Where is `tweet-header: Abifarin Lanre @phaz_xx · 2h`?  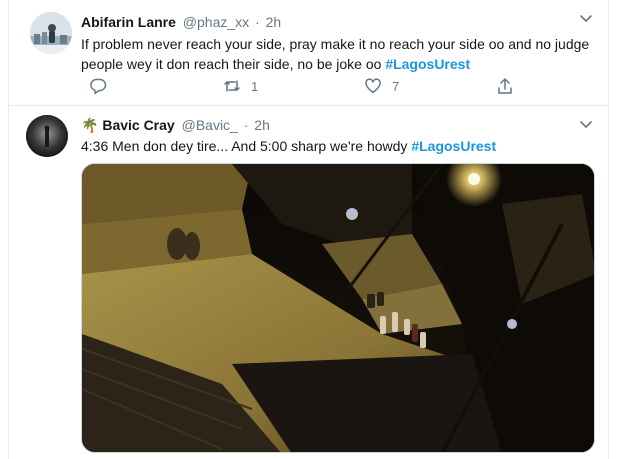 tweet-header: Abifarin Lanre @phaz_xx · 2h is located at coordinates (181, 22).